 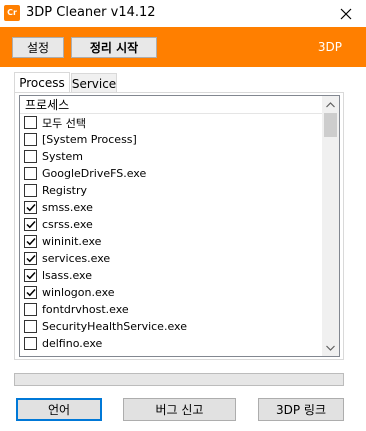 What do you see at coordinates (179, 207) in the screenshot?
I see `list-item: smss.exe` at bounding box center [179, 207].